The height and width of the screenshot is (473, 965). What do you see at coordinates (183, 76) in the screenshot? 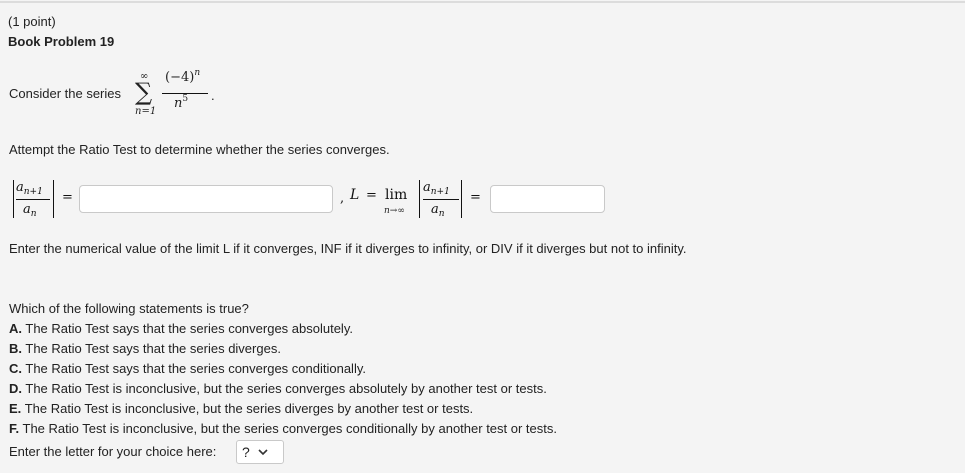
I see `series-numerator: (−4)n` at bounding box center [183, 76].